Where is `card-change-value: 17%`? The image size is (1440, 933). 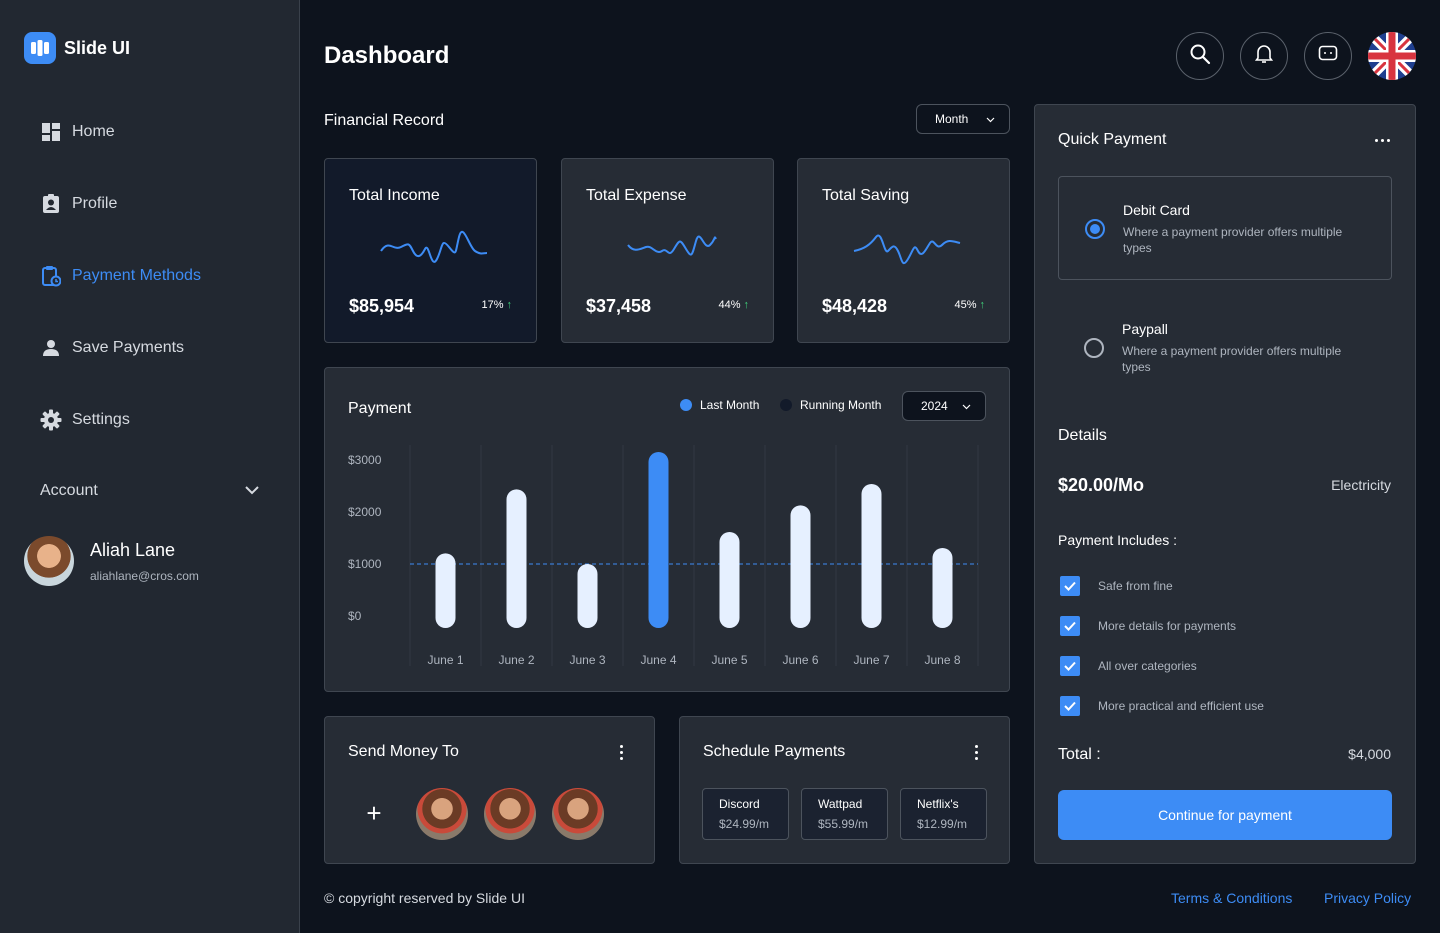
card-change-value: 17% is located at coordinates (492, 305).